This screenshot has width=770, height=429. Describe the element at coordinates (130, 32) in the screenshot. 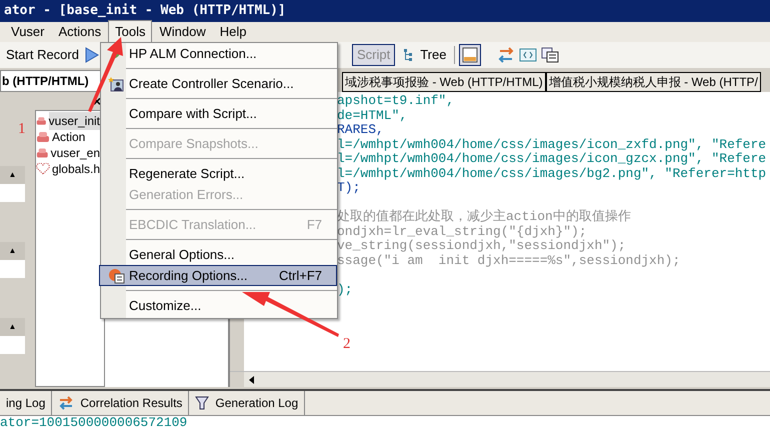

I see `menu-item: Tools` at that location.